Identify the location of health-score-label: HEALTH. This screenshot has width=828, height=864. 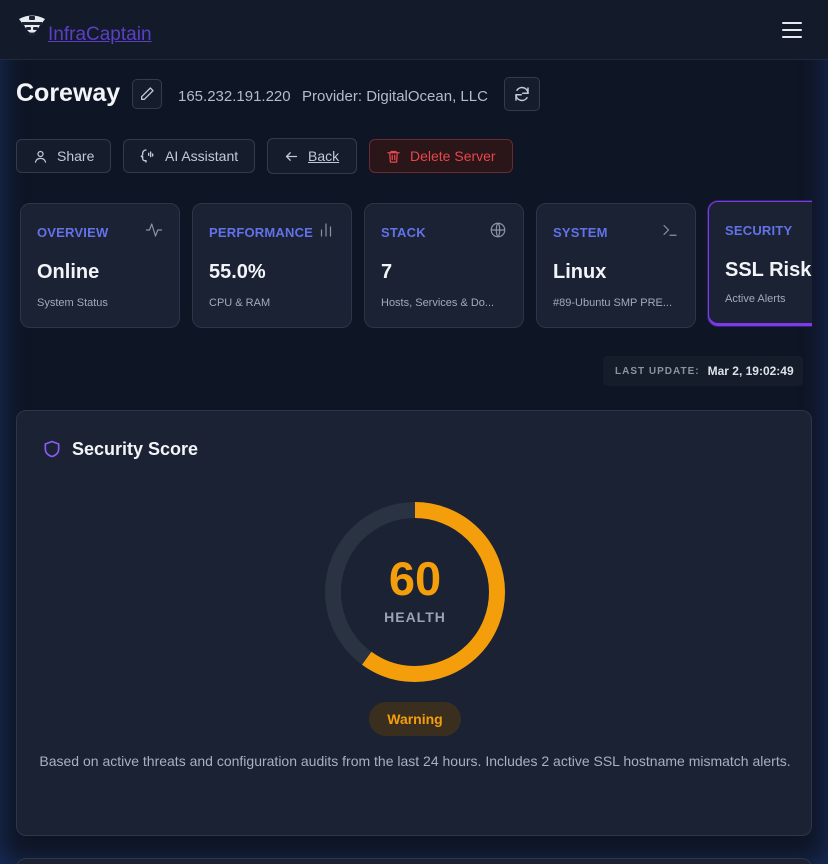
(415, 617).